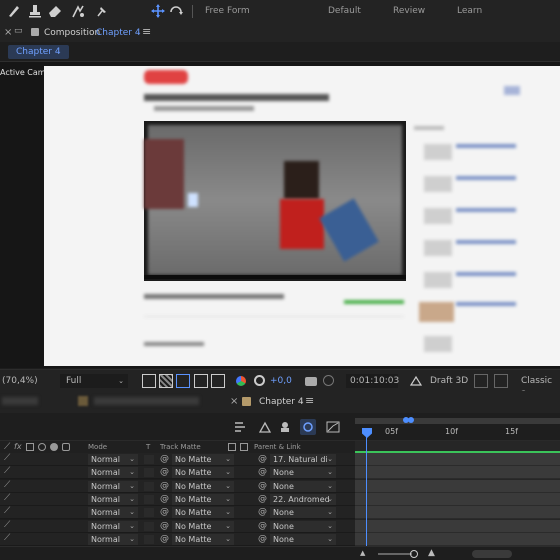 This screenshot has width=560, height=560. I want to click on mode-column-header: Mode, so click(97, 447).